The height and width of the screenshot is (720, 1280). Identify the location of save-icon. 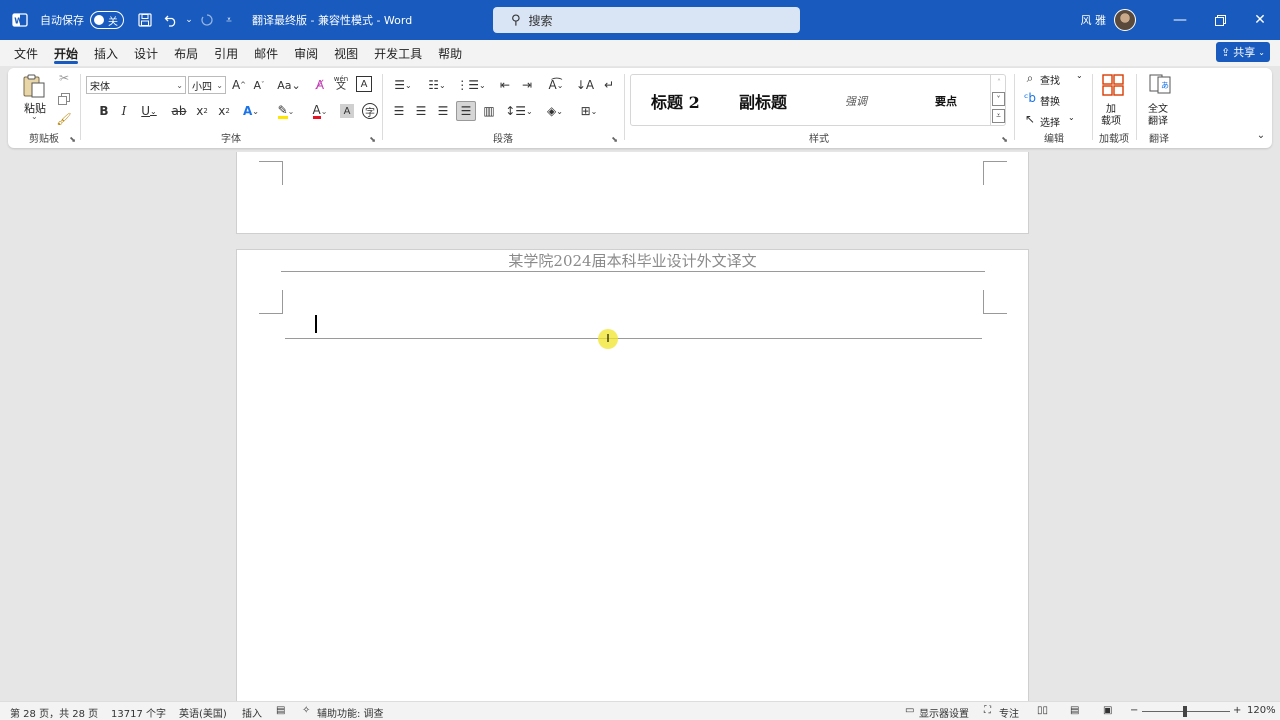
(145, 20).